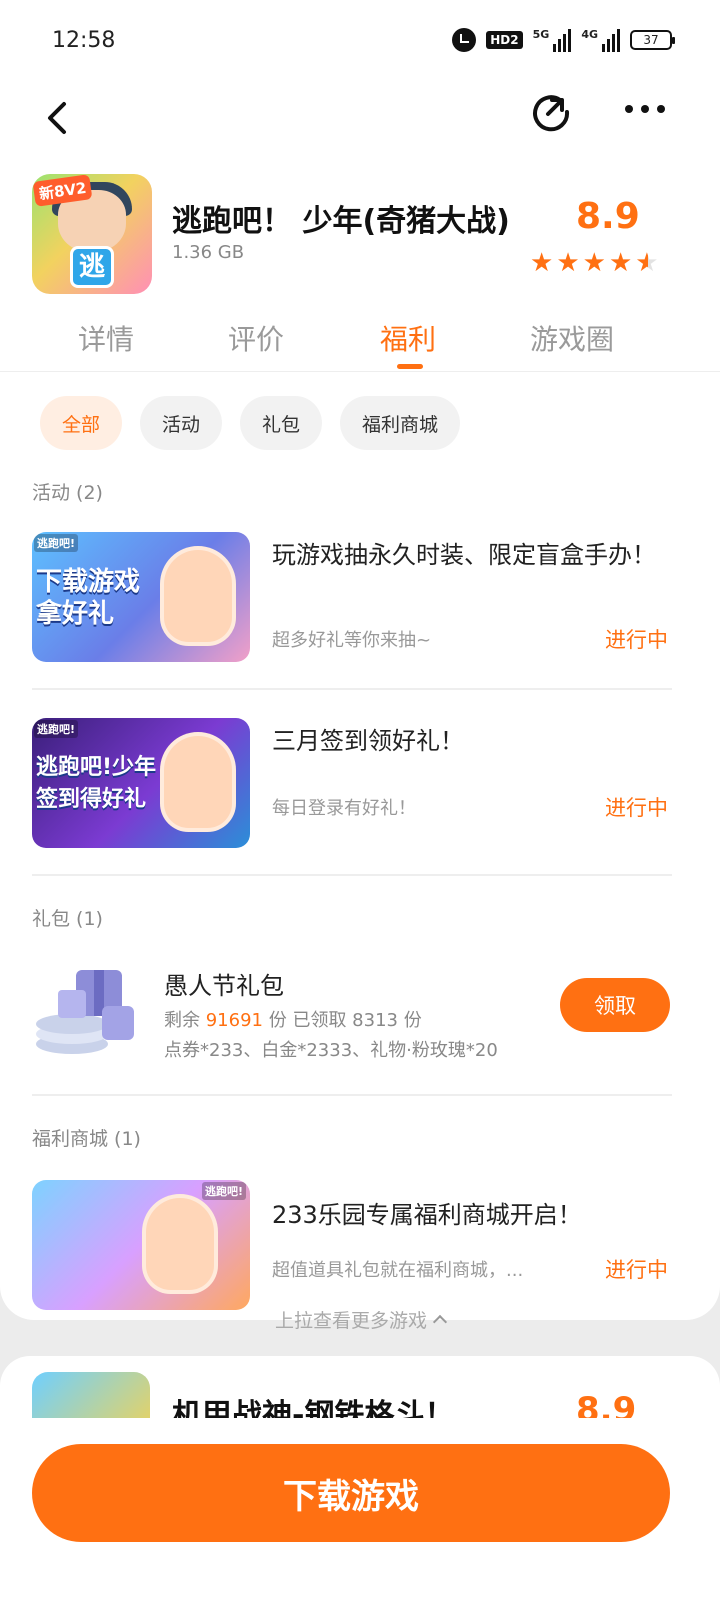 Image resolution: width=720 pixels, height=1610 pixels. I want to click on gift-stock: 剩余 91691 份 已领取 8313 份, so click(293, 1019).